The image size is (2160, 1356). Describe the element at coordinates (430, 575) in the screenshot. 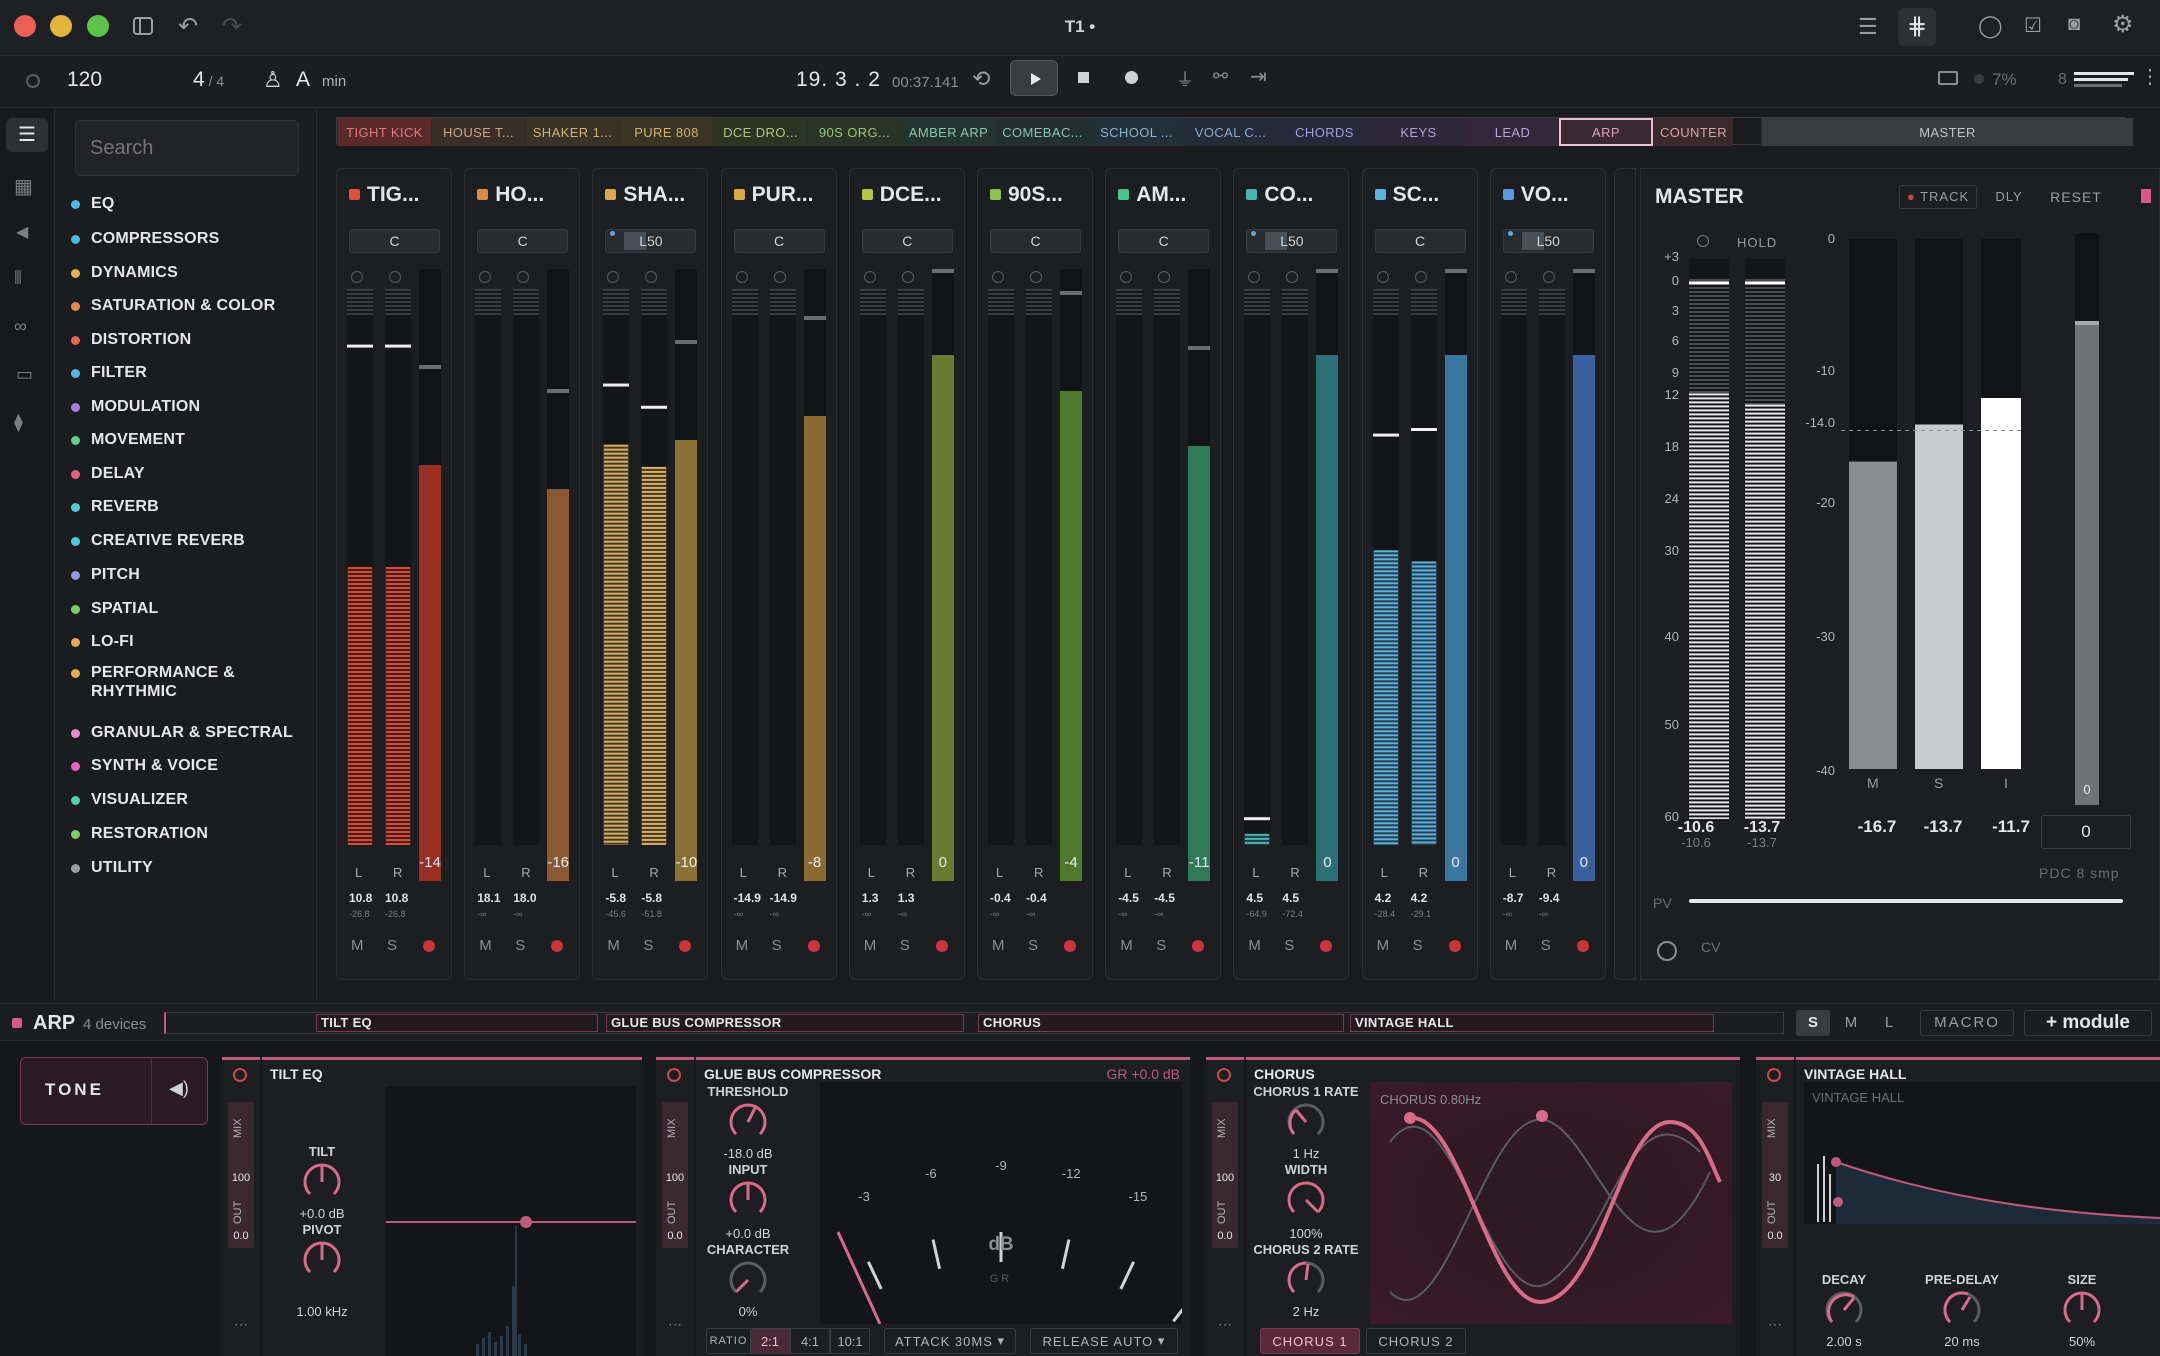

I see `volume-fader: -14` at that location.